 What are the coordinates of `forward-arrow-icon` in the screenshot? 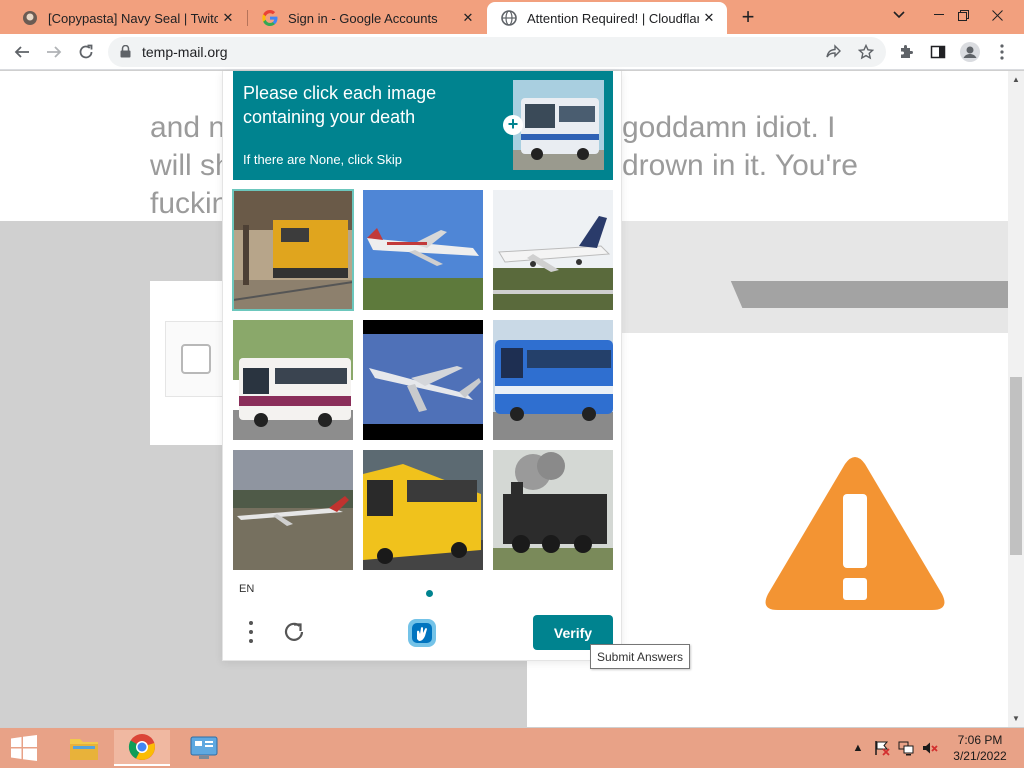 It's located at (54, 52).